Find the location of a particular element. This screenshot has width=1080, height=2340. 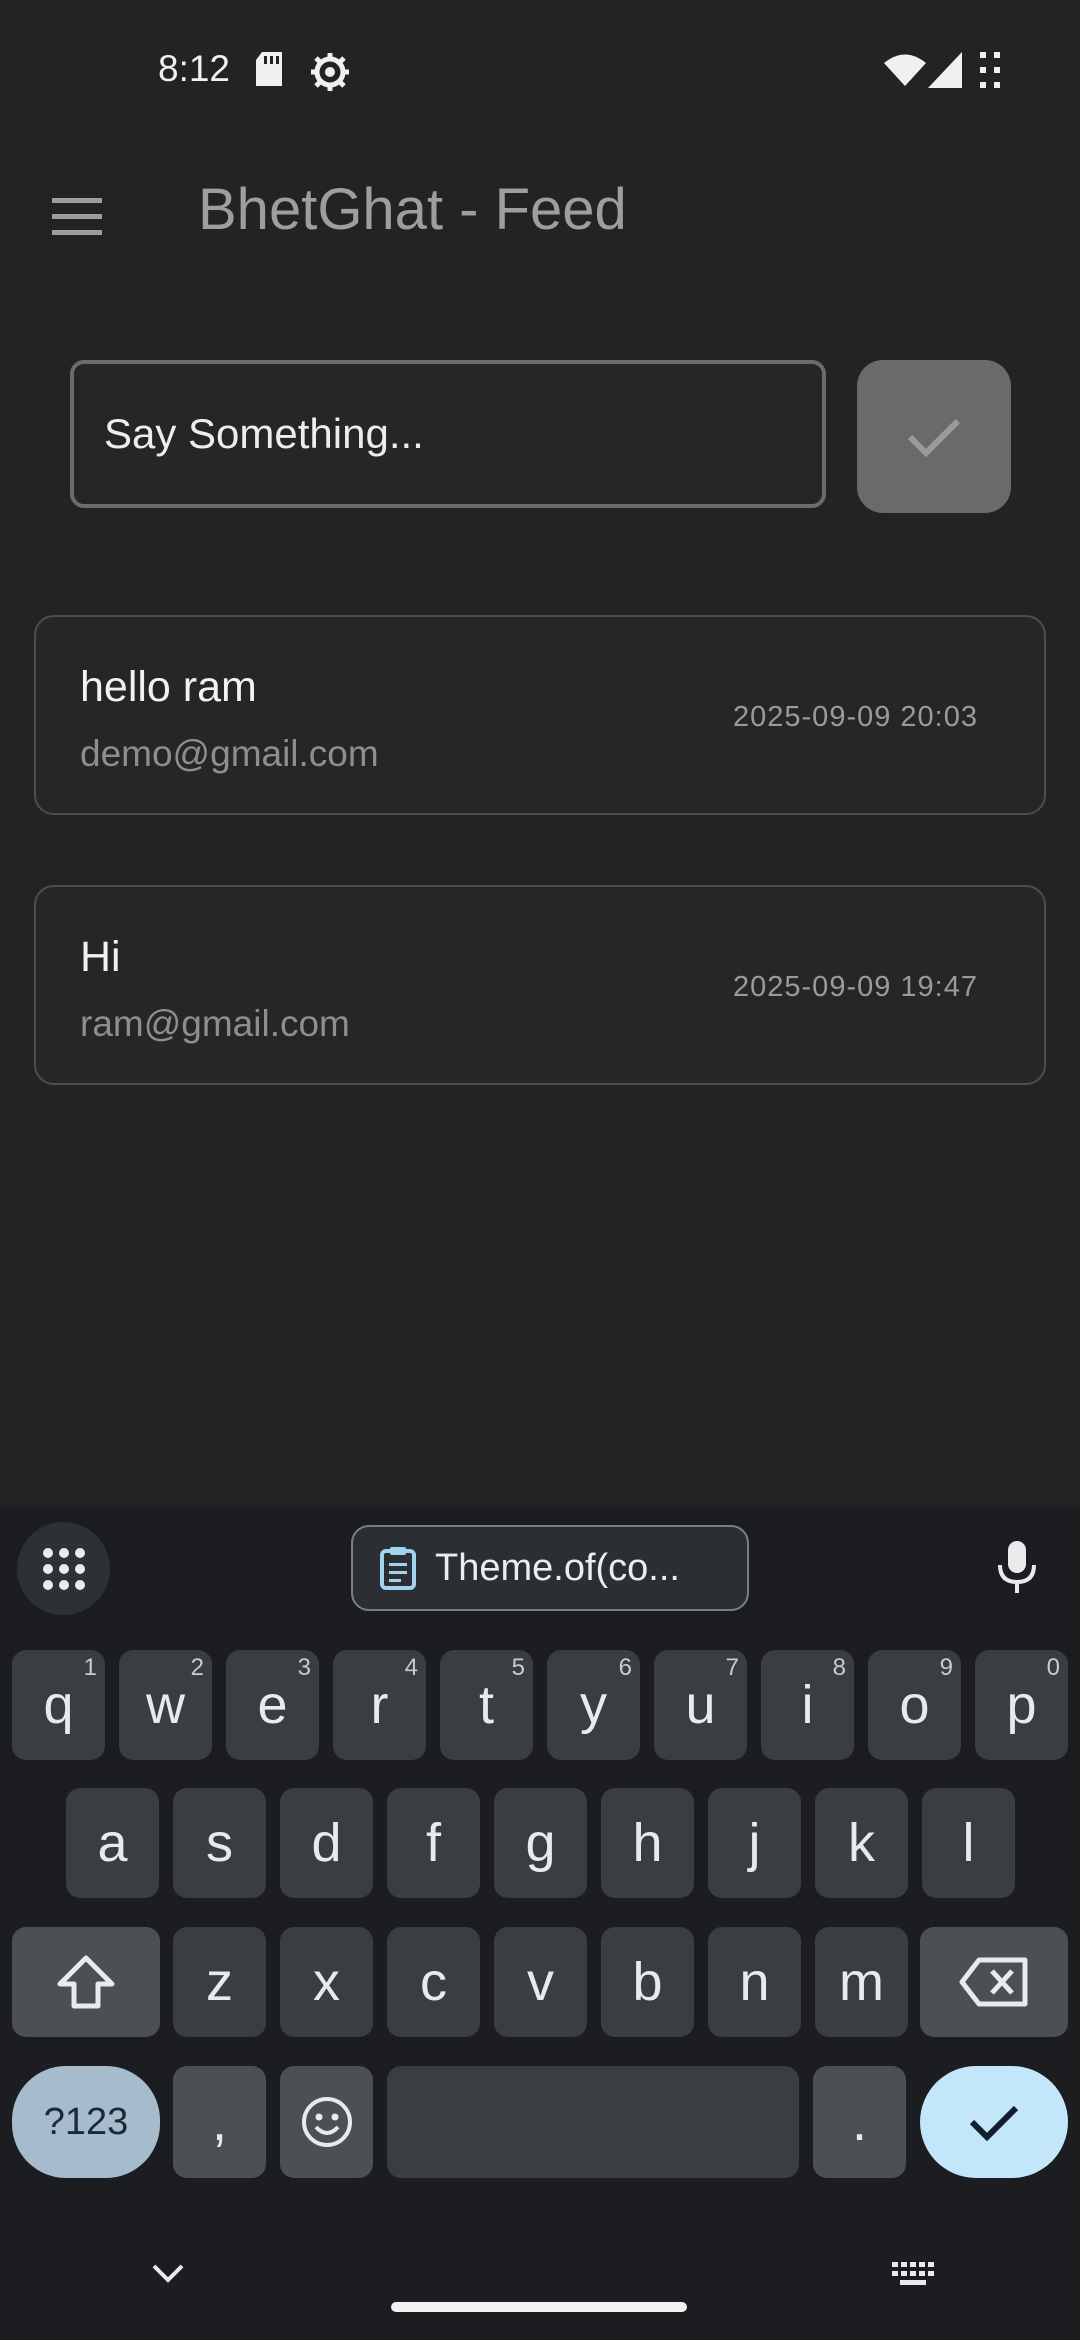

gesture-nav-handle is located at coordinates (539, 2307).